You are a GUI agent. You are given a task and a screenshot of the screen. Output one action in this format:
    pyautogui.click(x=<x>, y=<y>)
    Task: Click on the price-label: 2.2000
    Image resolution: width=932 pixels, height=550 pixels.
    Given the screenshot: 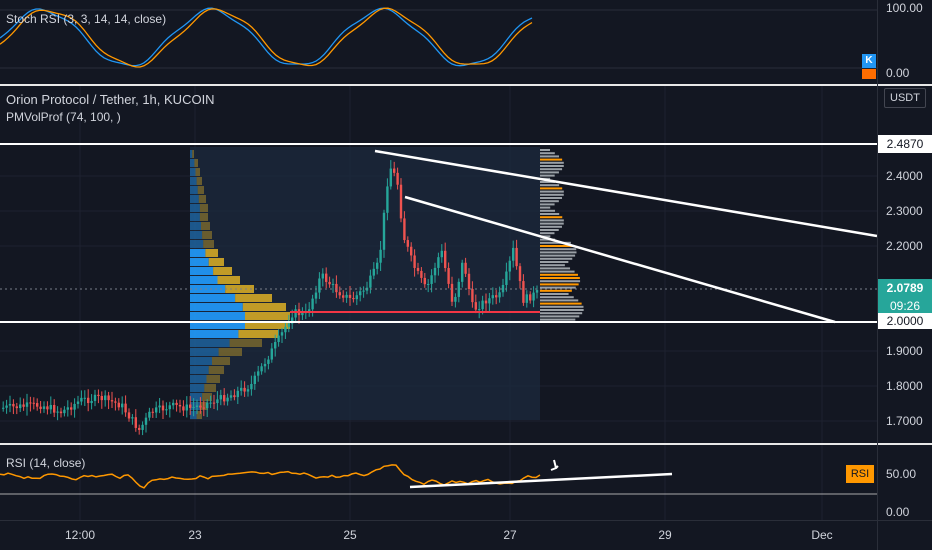 What is the action you would take?
    pyautogui.click(x=904, y=246)
    